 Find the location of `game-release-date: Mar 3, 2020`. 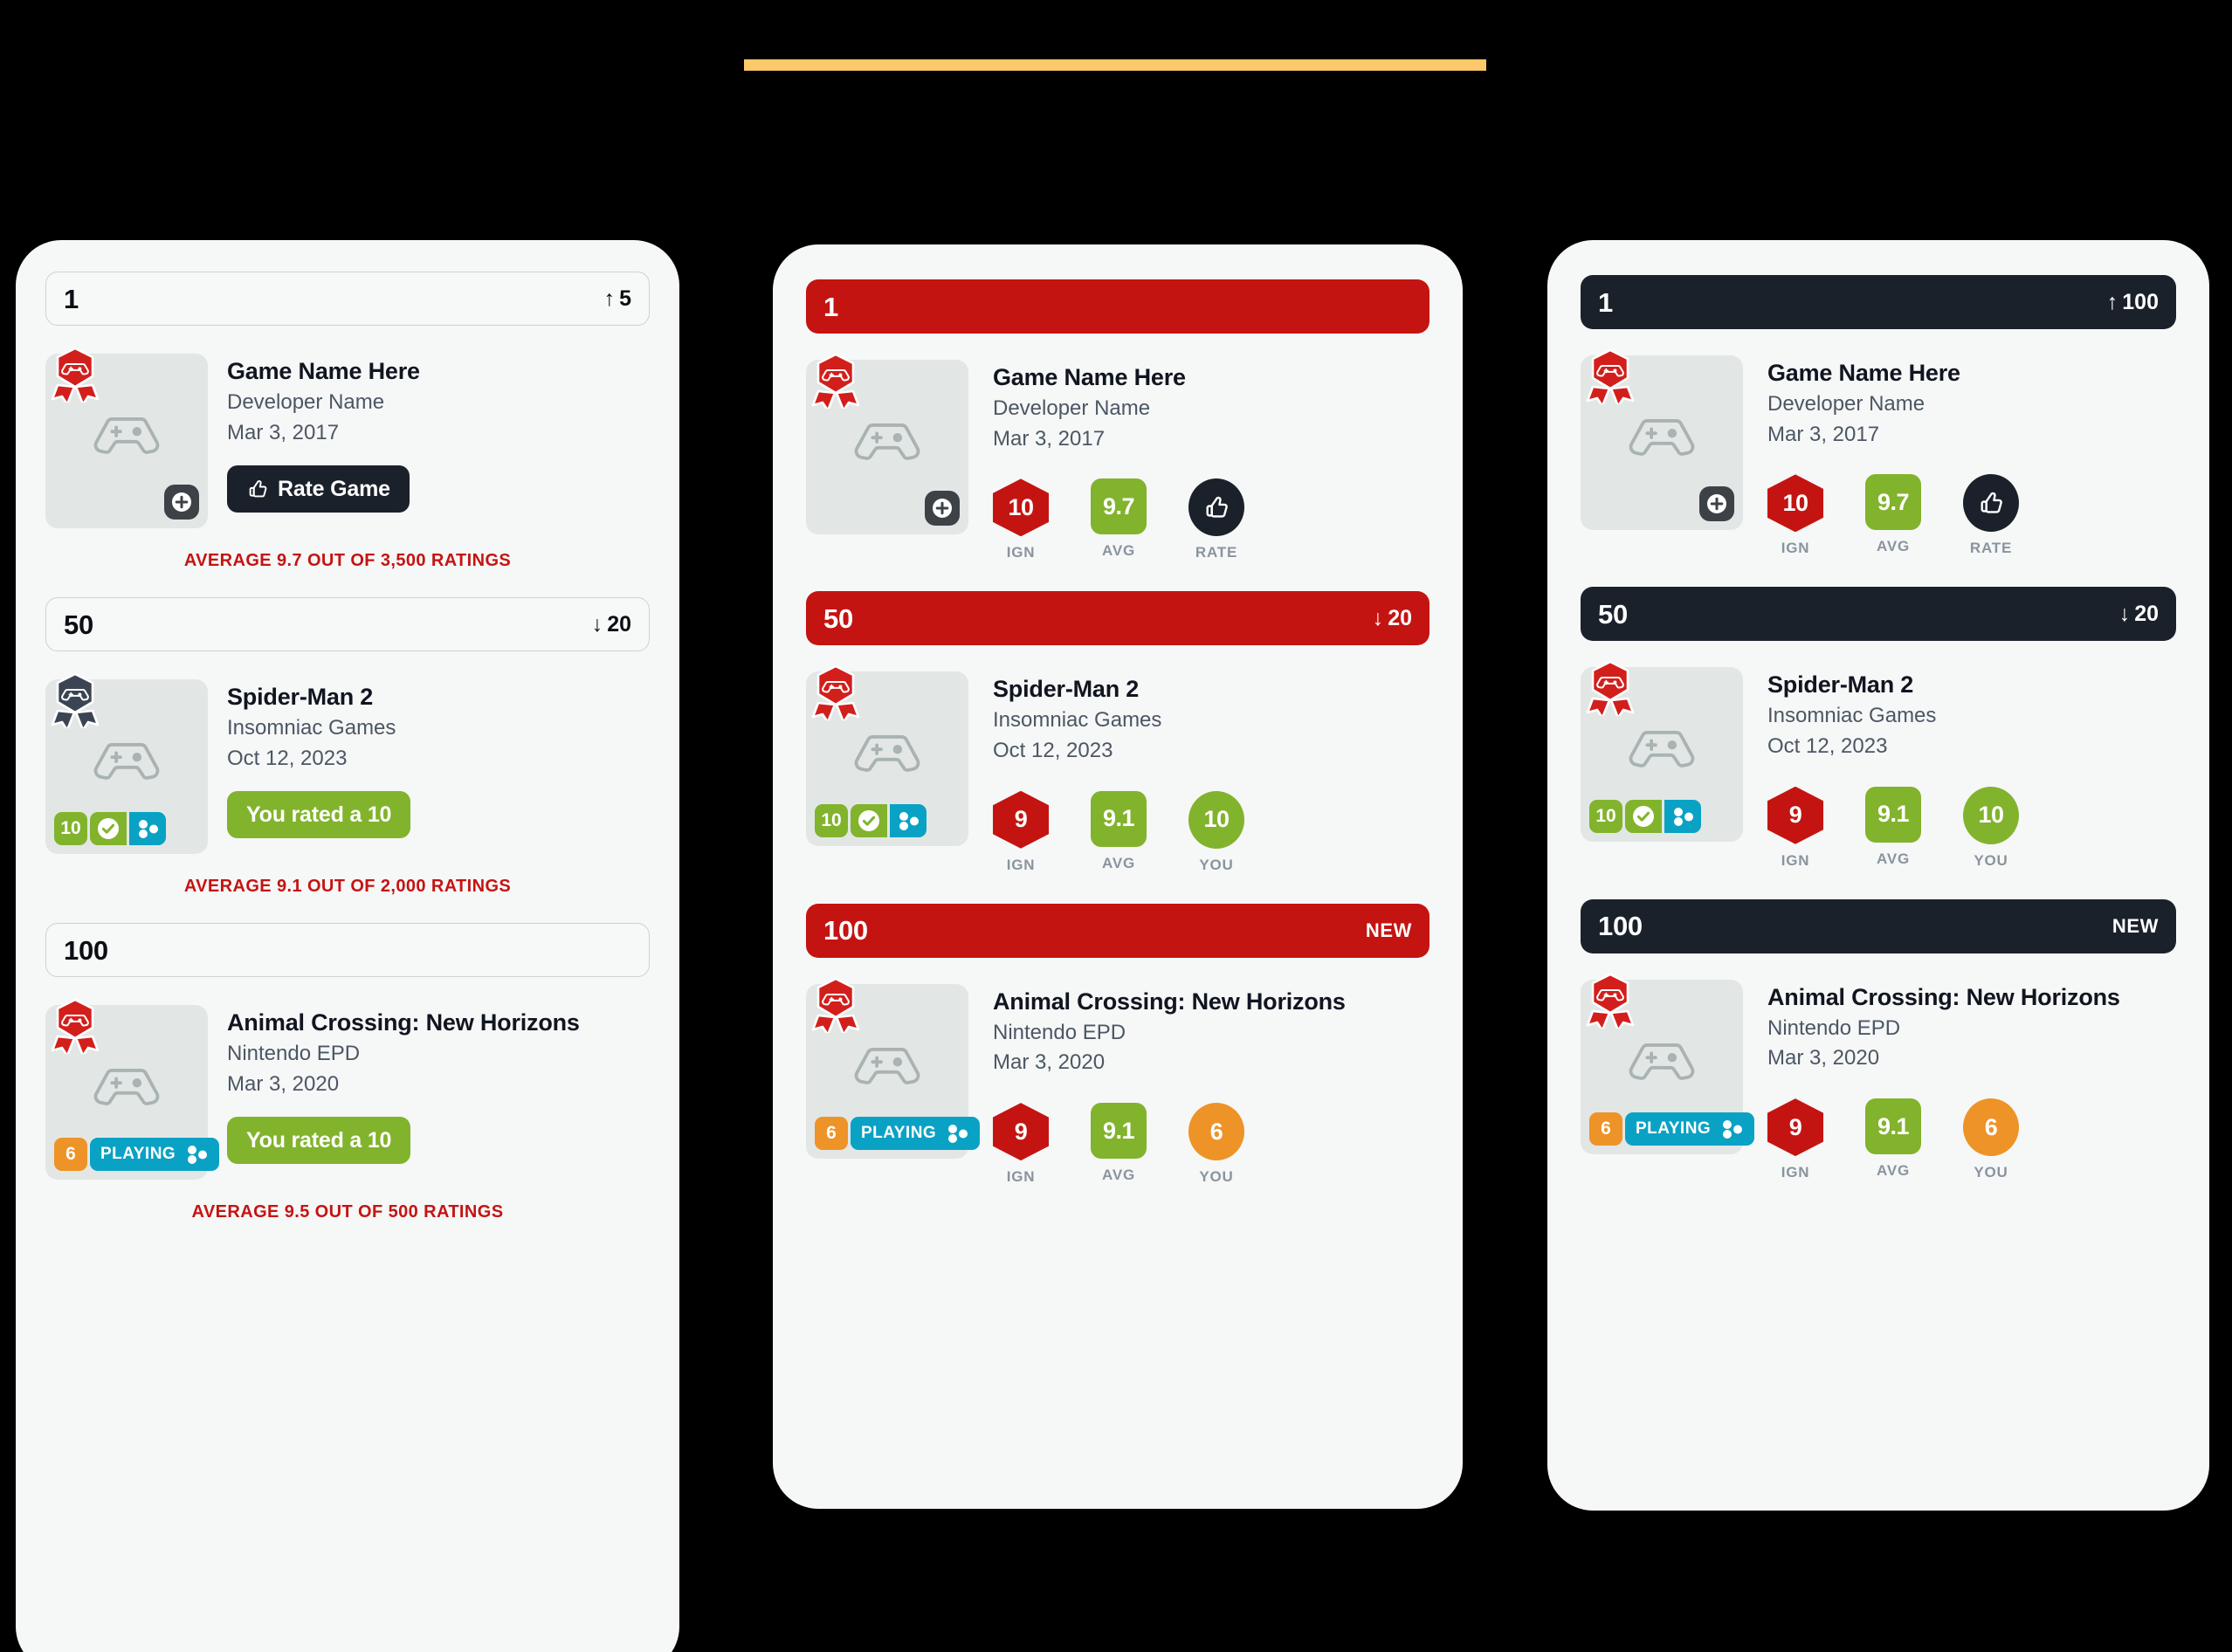

game-release-date: Mar 3, 2020 is located at coordinates (1049, 1062).